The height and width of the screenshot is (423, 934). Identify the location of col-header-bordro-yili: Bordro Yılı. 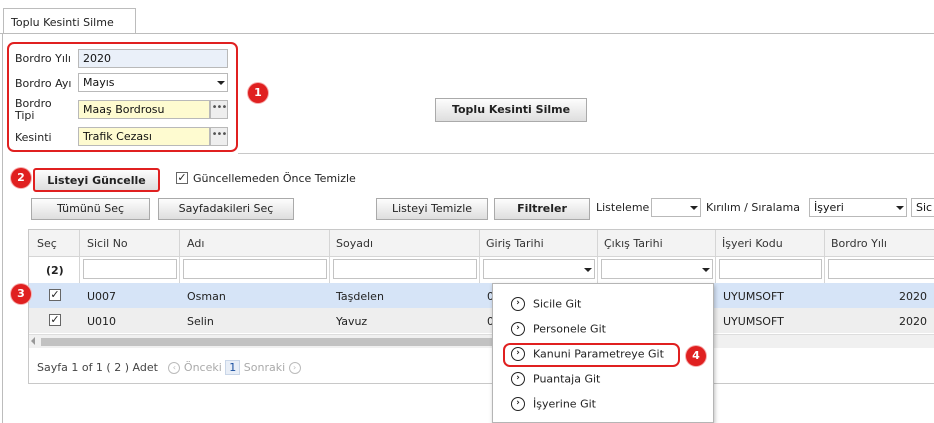
(859, 243).